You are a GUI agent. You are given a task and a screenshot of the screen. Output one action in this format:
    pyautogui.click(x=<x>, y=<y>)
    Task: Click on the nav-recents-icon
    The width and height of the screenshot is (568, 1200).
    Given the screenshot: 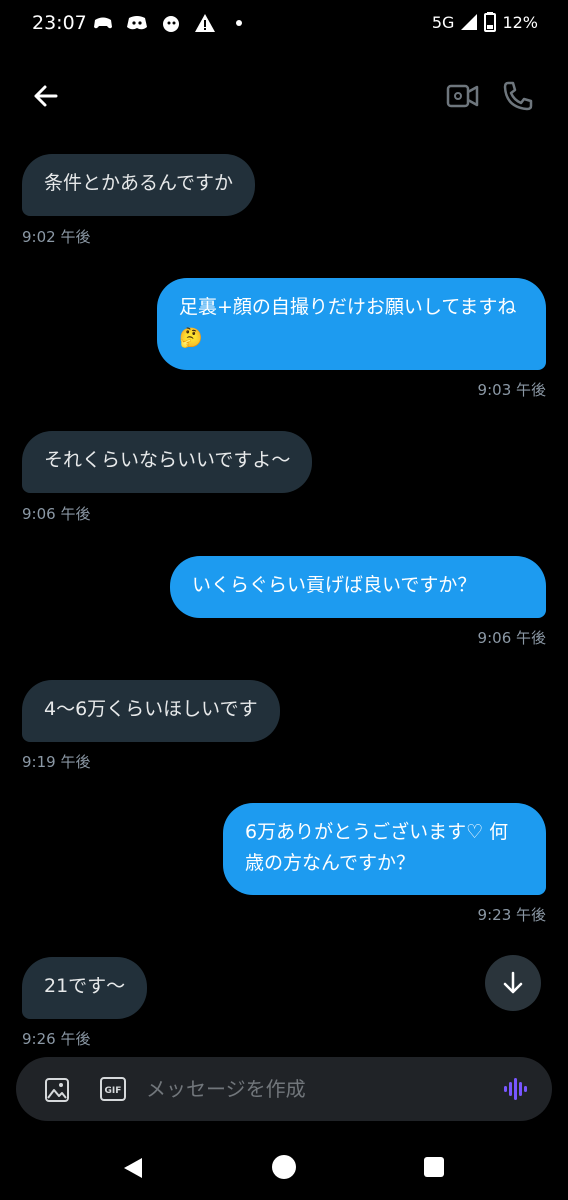 What is the action you would take?
    pyautogui.click(x=434, y=1167)
    